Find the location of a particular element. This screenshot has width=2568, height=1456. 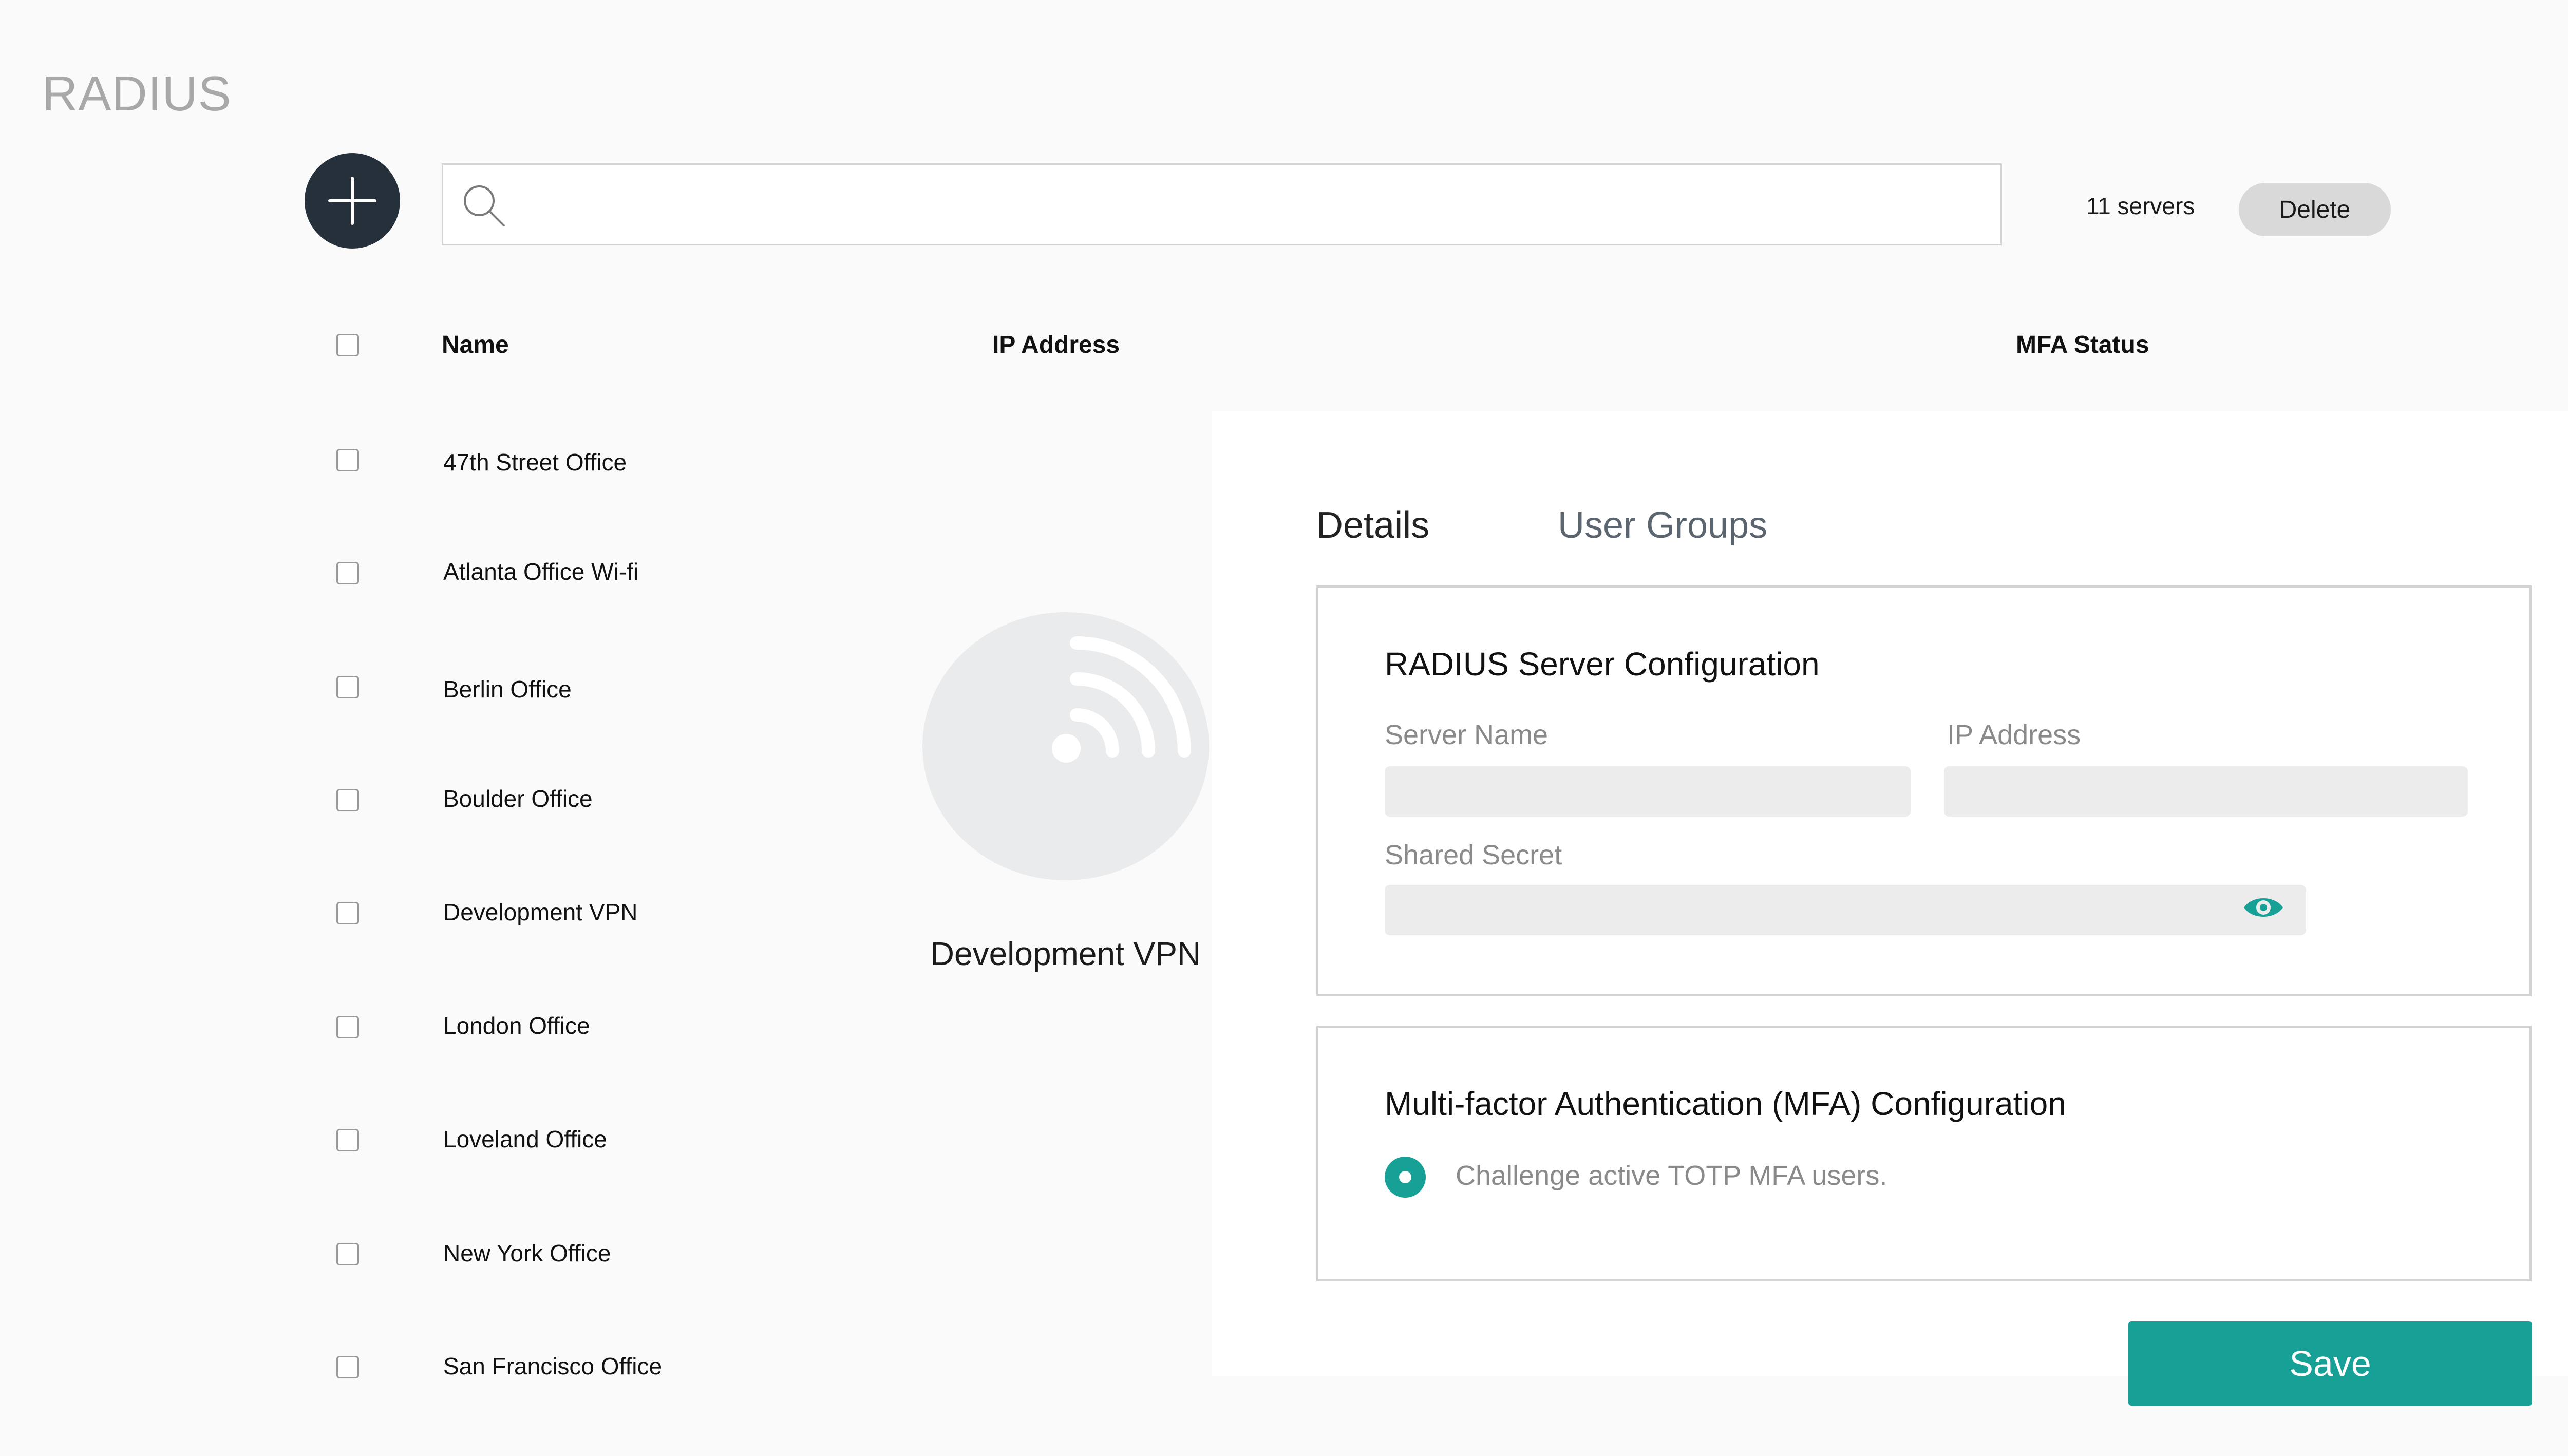

server-name-cell: London Office is located at coordinates (516, 1025).